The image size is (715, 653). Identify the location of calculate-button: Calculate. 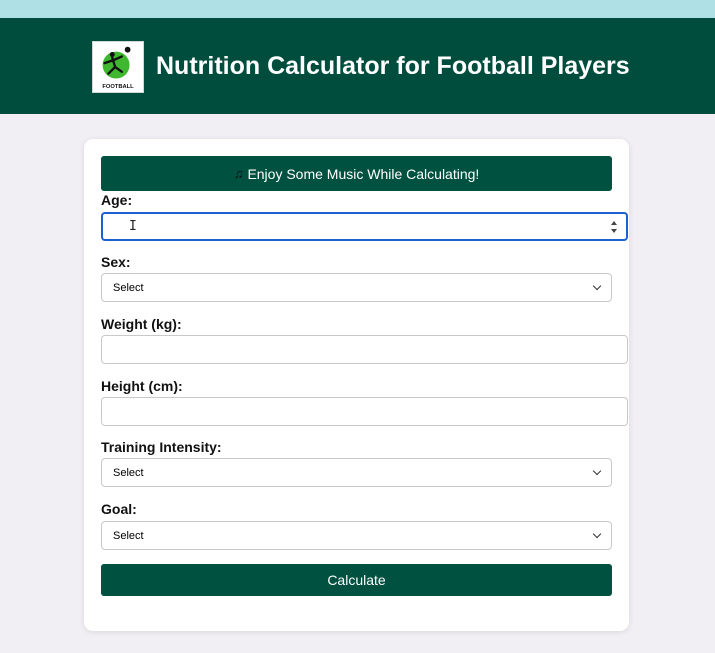
(356, 580).